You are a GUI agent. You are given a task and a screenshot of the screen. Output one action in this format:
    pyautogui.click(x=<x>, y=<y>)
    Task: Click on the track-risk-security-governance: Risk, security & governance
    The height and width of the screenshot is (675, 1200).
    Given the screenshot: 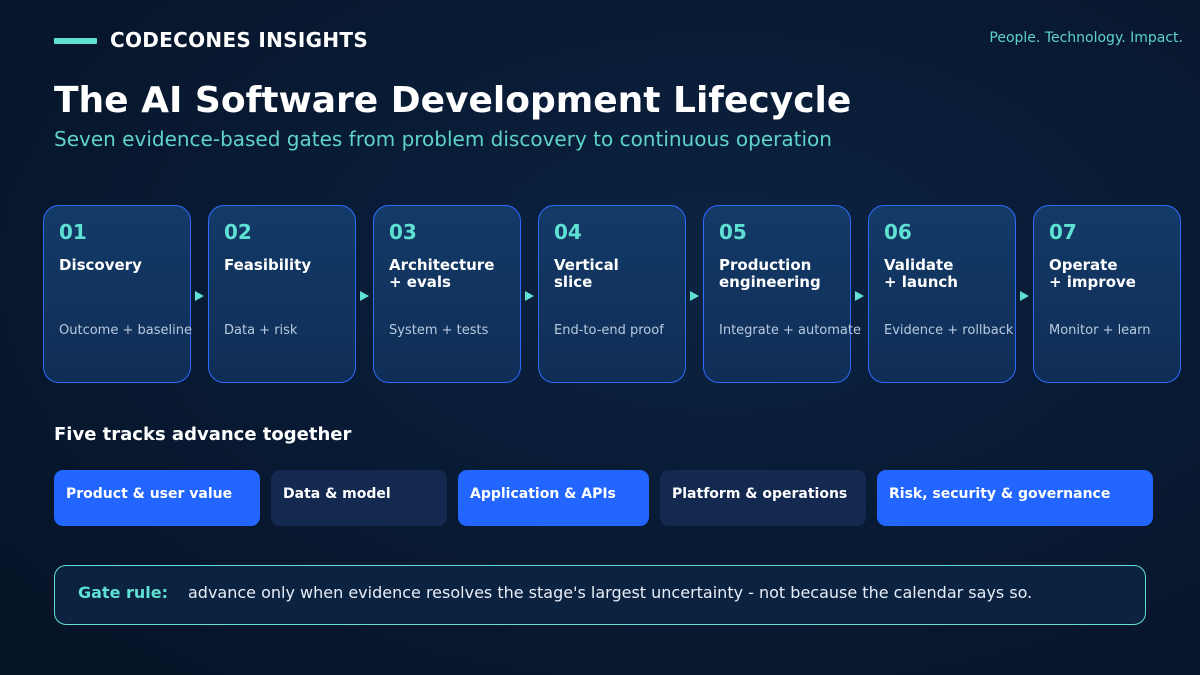 What is the action you would take?
    pyautogui.click(x=1015, y=498)
    